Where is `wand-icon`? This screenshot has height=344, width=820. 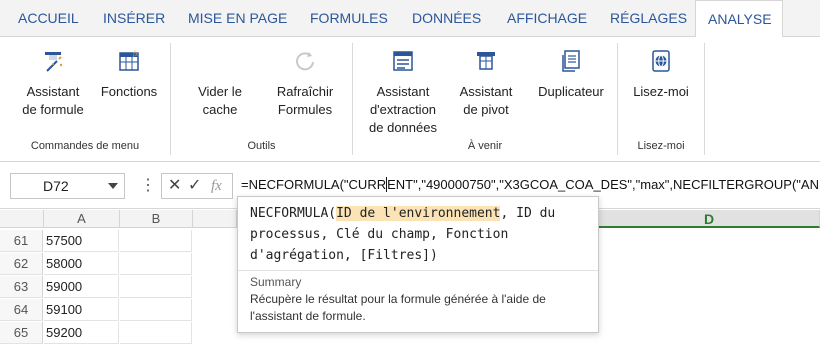 wand-icon is located at coordinates (54, 62).